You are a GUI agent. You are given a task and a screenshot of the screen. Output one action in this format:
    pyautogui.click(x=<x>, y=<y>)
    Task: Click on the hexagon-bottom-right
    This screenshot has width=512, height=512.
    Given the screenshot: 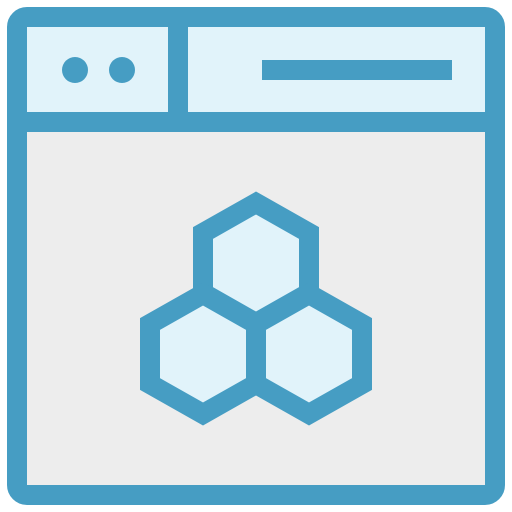 What is the action you would take?
    pyautogui.click(x=309, y=354)
    